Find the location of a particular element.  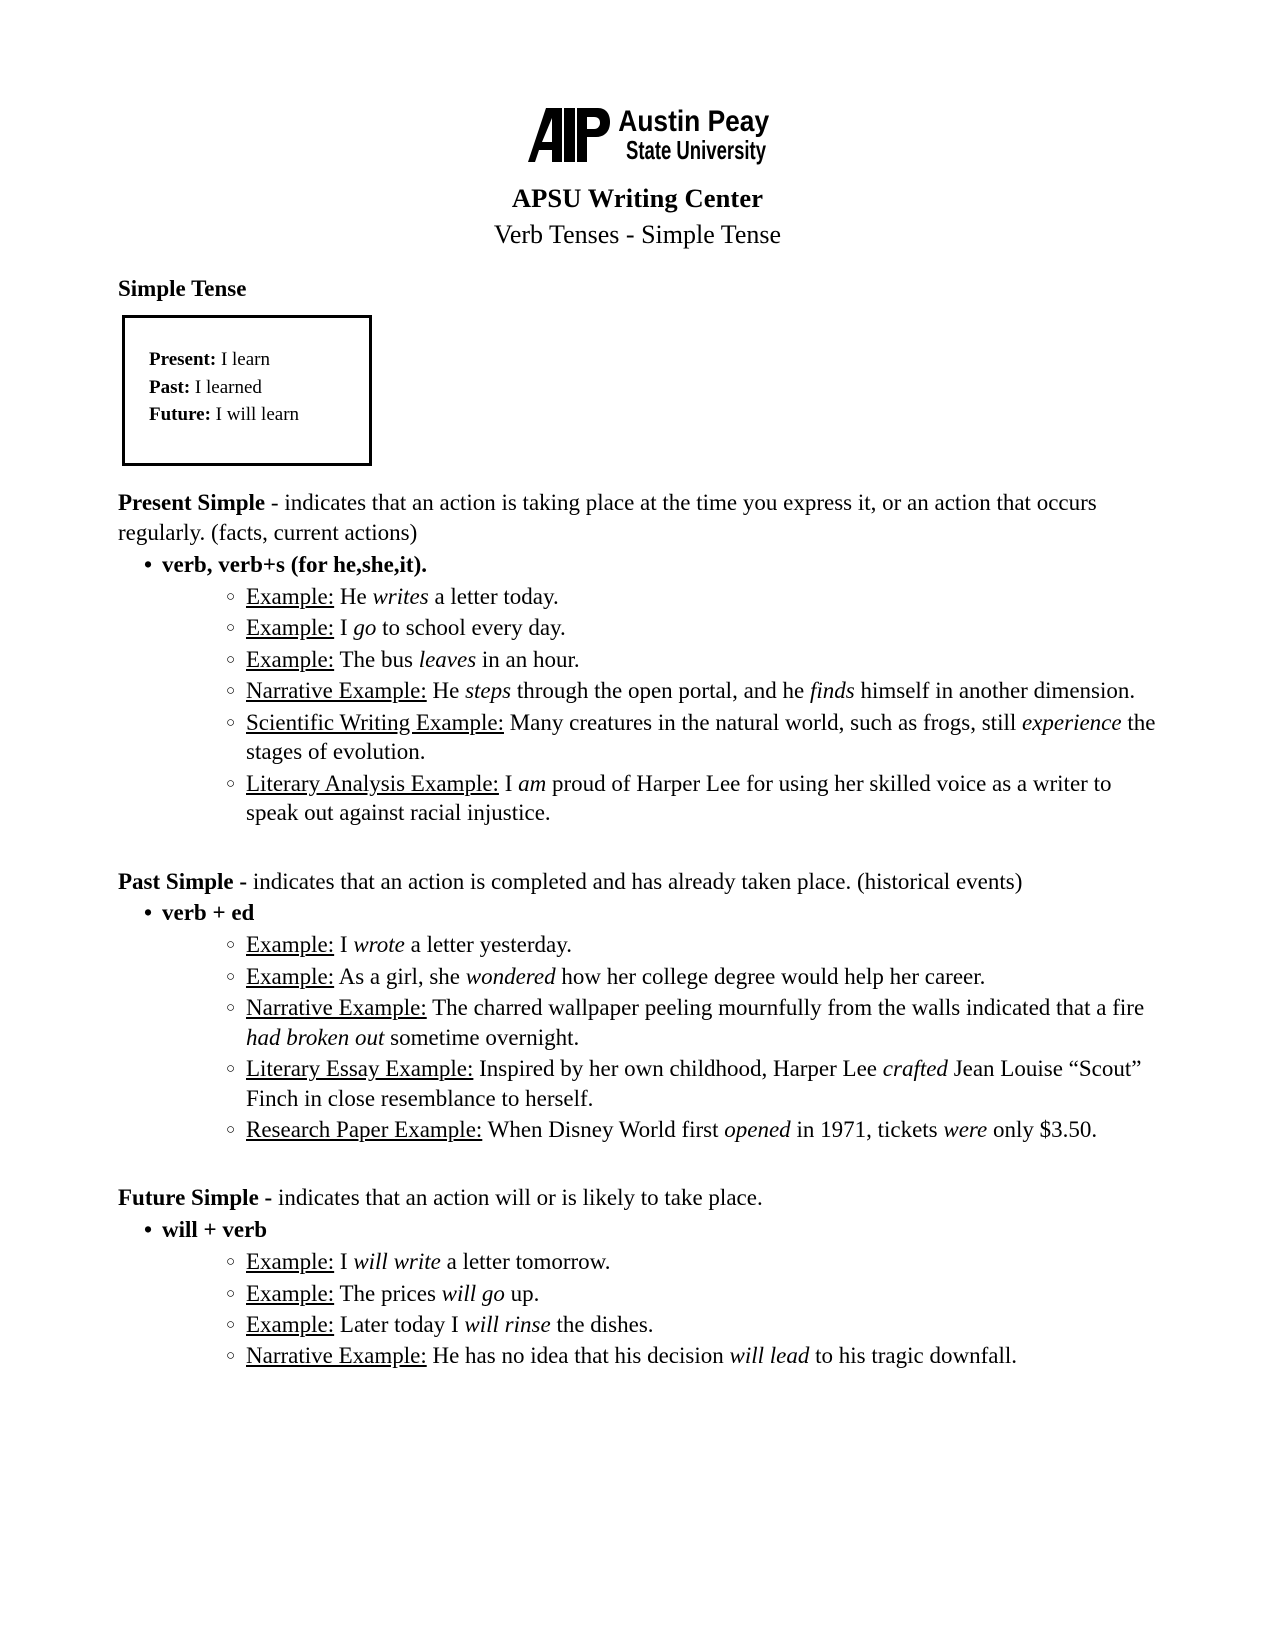

example-text-post-2: only $3.50. is located at coordinates (1042, 1129).